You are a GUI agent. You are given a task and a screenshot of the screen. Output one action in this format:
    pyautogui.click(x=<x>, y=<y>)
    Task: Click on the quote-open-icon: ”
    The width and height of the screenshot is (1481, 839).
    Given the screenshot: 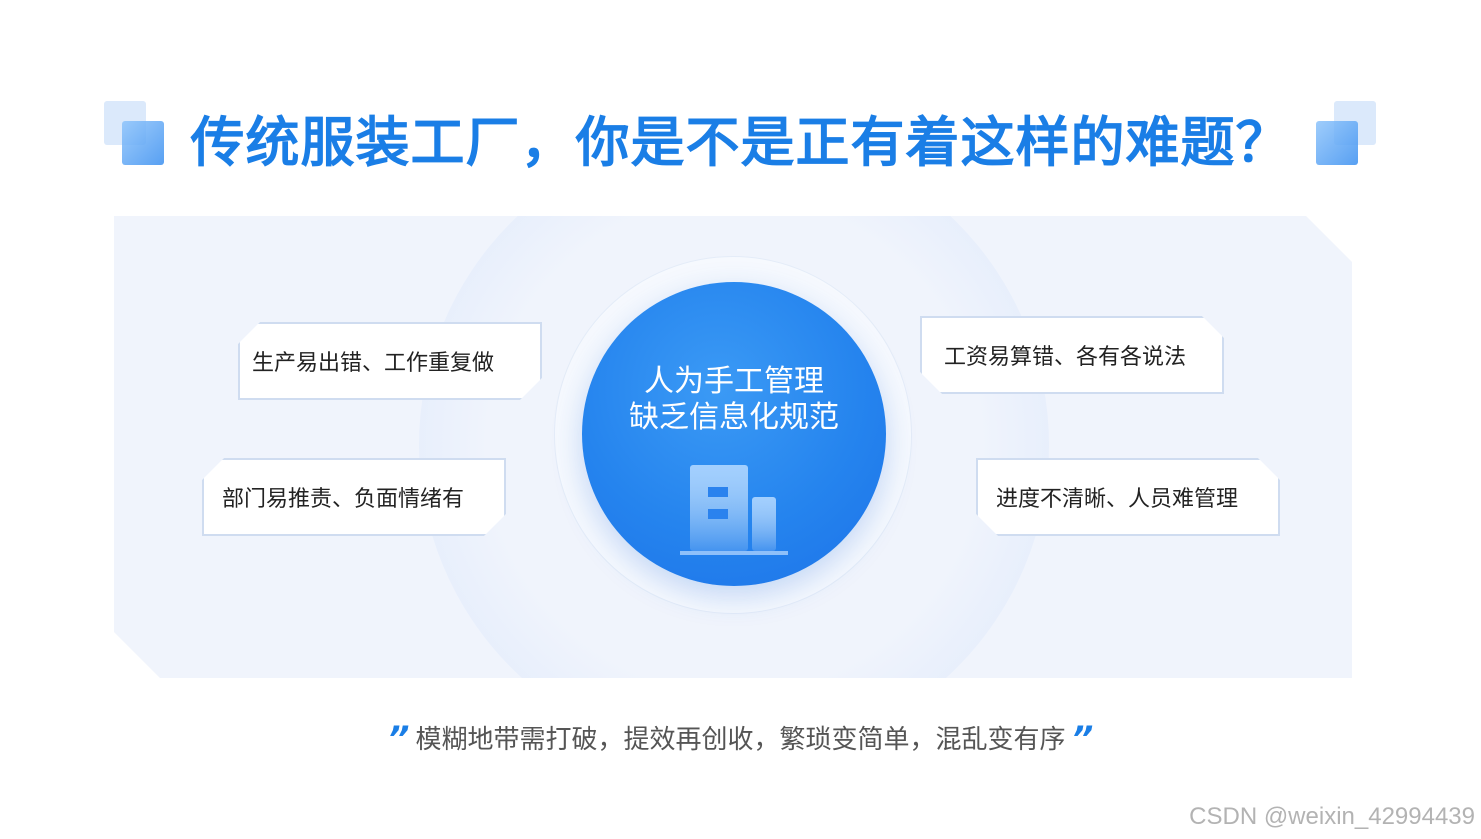 What is the action you would take?
    pyautogui.click(x=398, y=739)
    